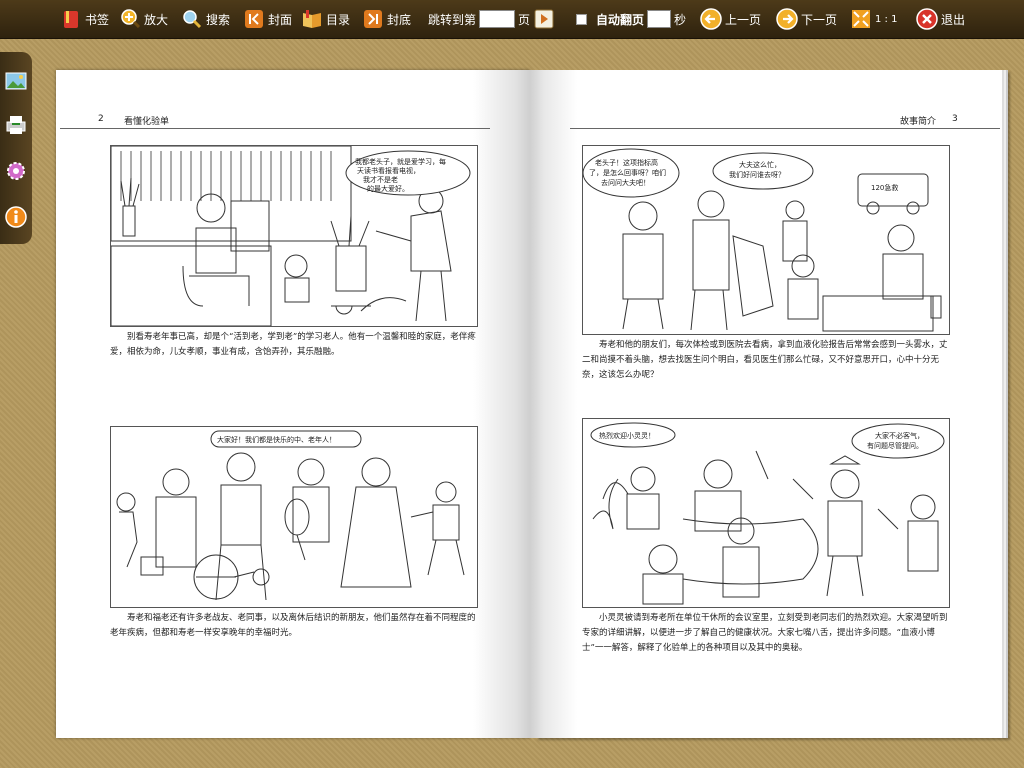 The height and width of the screenshot is (768, 1024). What do you see at coordinates (760, 164) in the screenshot?
I see `bubble-line: 大夫这么忙，` at bounding box center [760, 164].